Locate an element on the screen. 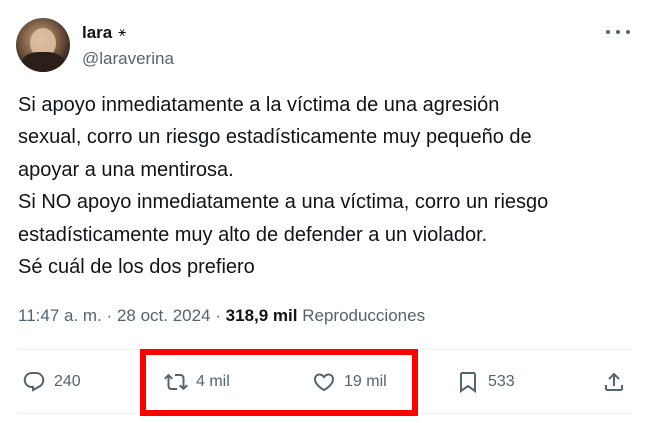 The width and height of the screenshot is (648, 423). more-dots-icon is located at coordinates (618, 32).